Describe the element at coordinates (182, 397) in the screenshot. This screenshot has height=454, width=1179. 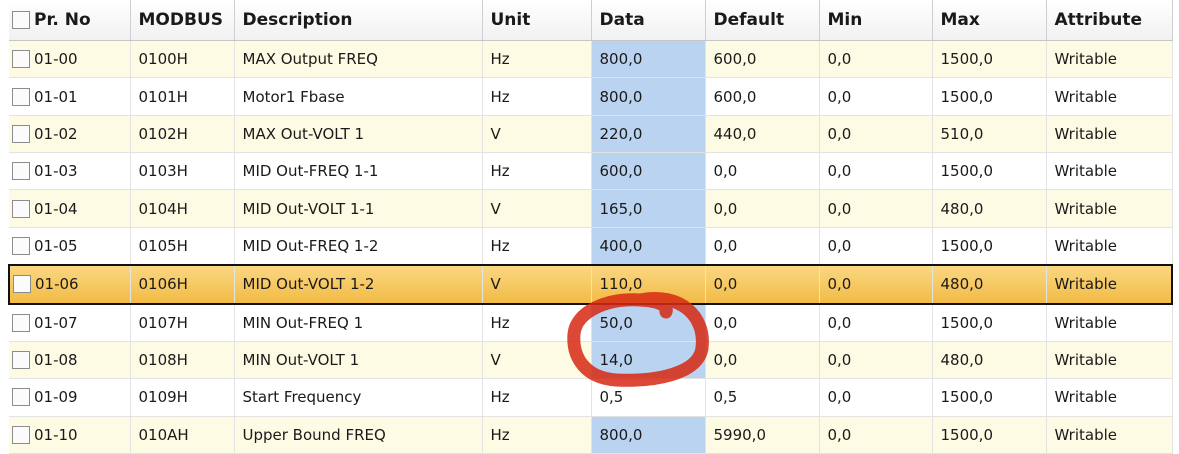
I see `cell-modbus: 0109H` at that location.